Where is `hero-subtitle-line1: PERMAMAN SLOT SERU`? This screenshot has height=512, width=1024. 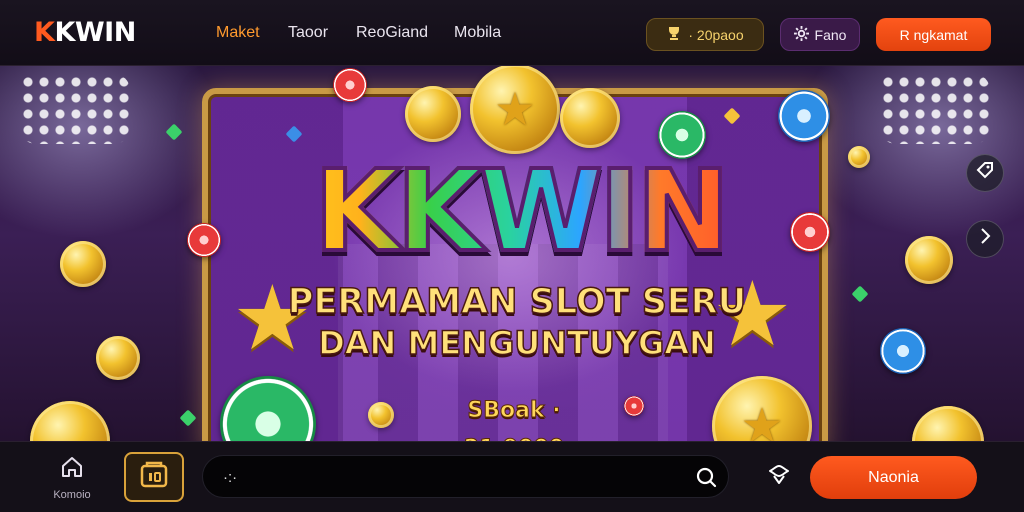
hero-subtitle-line1: PERMAMAN SLOT SERU is located at coordinates (517, 302).